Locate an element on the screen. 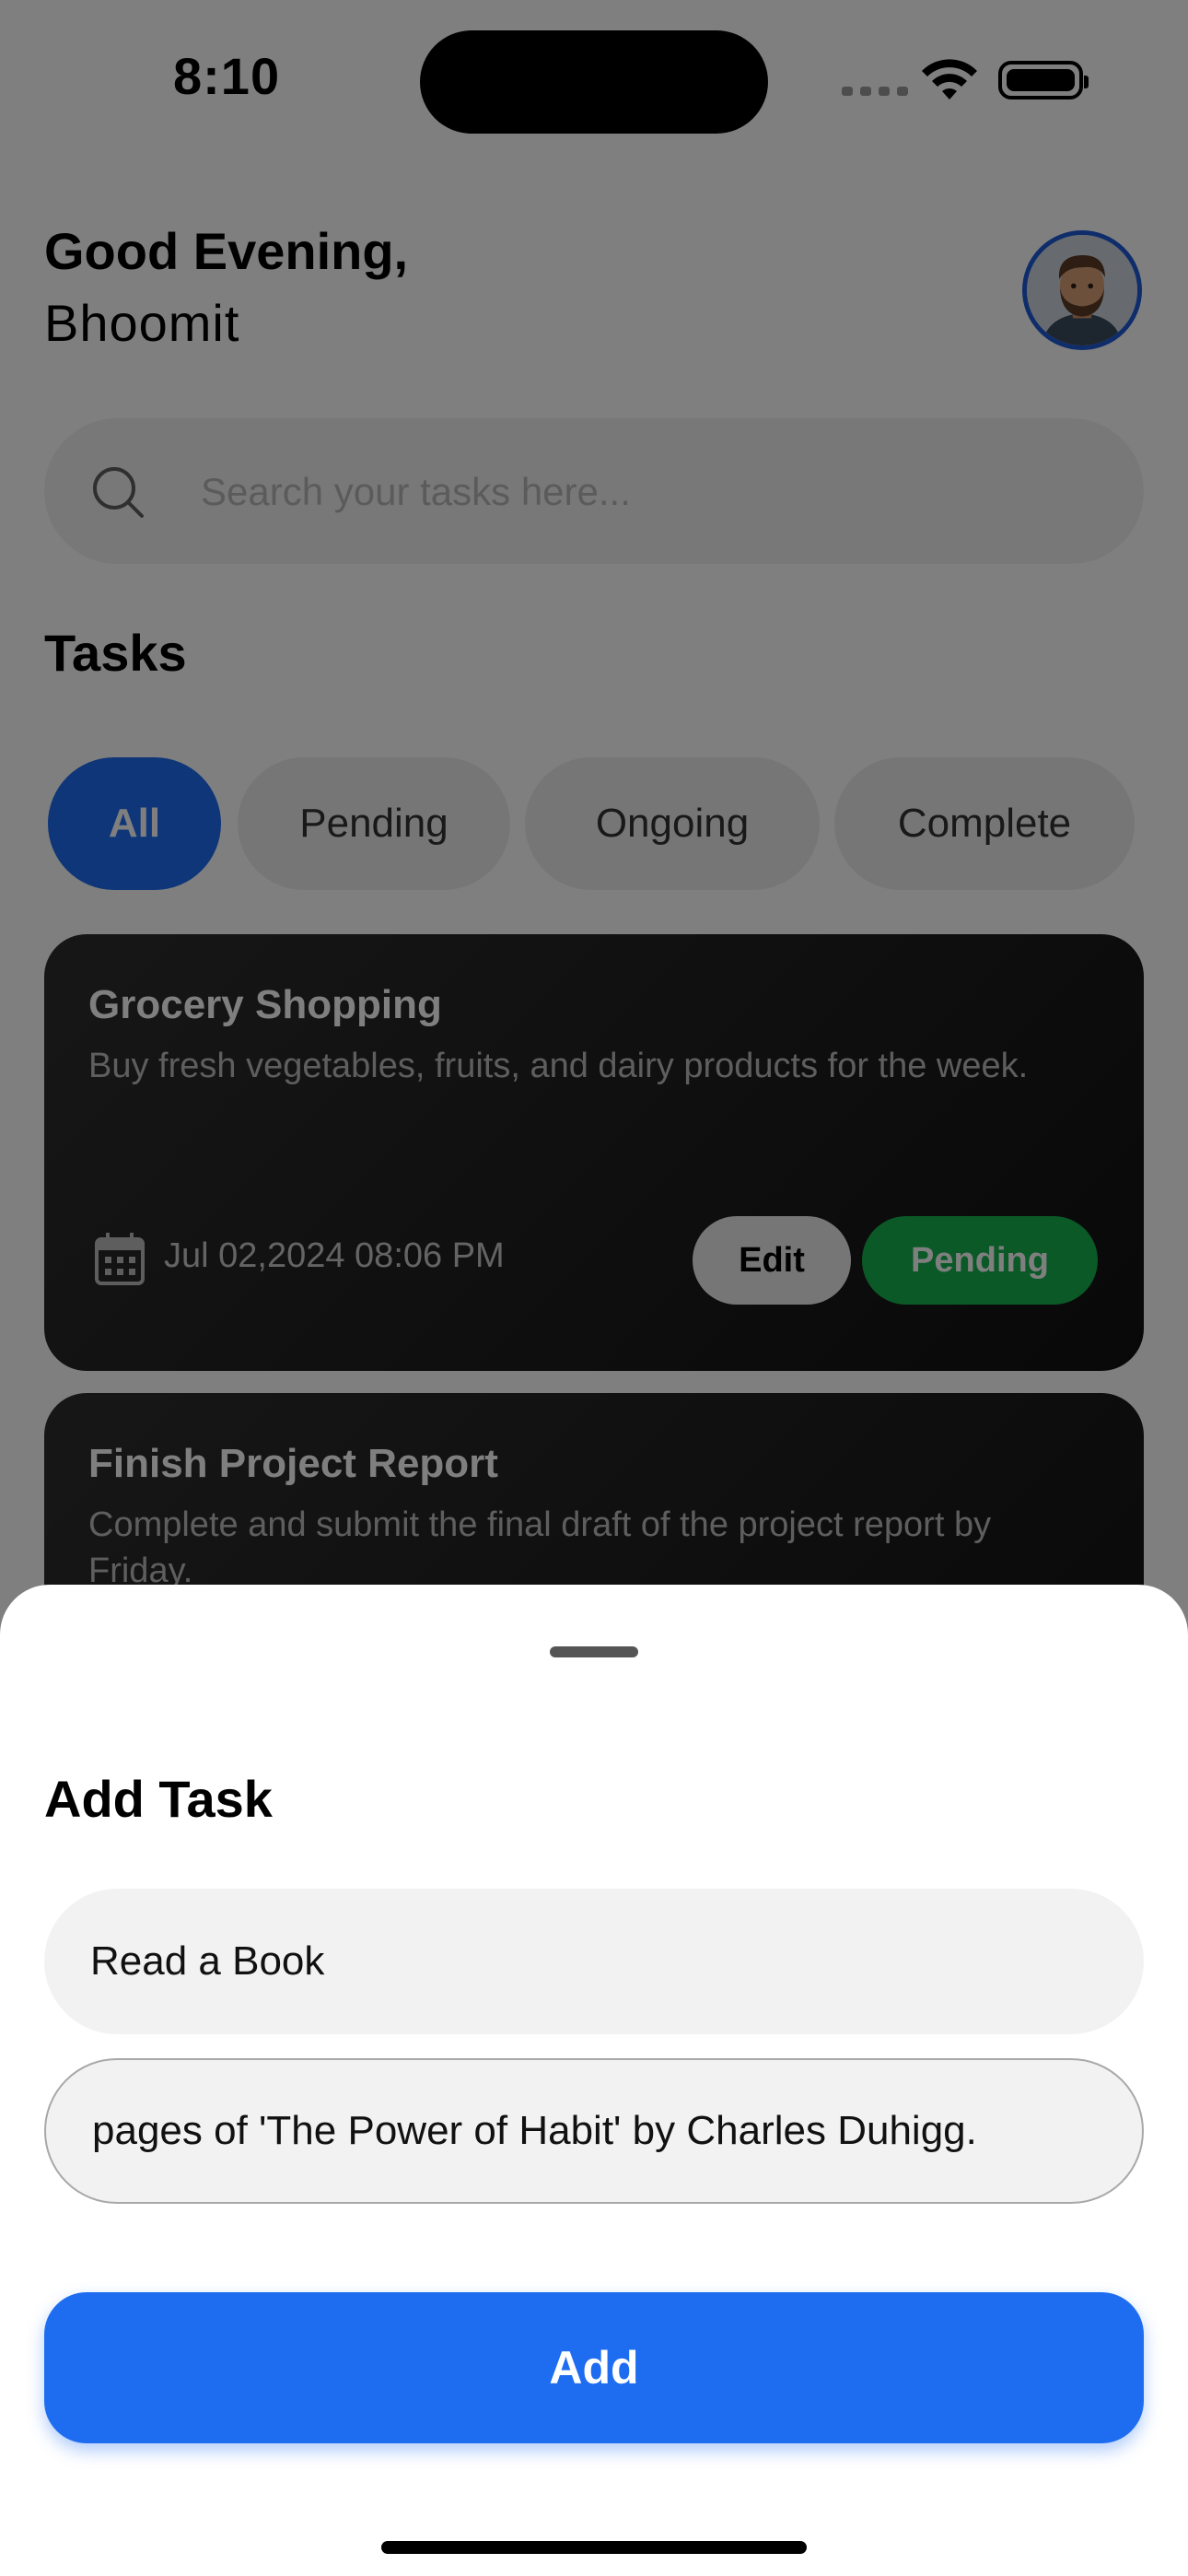 Image resolution: width=1188 pixels, height=2576 pixels. home-indicator is located at coordinates (594, 2547).